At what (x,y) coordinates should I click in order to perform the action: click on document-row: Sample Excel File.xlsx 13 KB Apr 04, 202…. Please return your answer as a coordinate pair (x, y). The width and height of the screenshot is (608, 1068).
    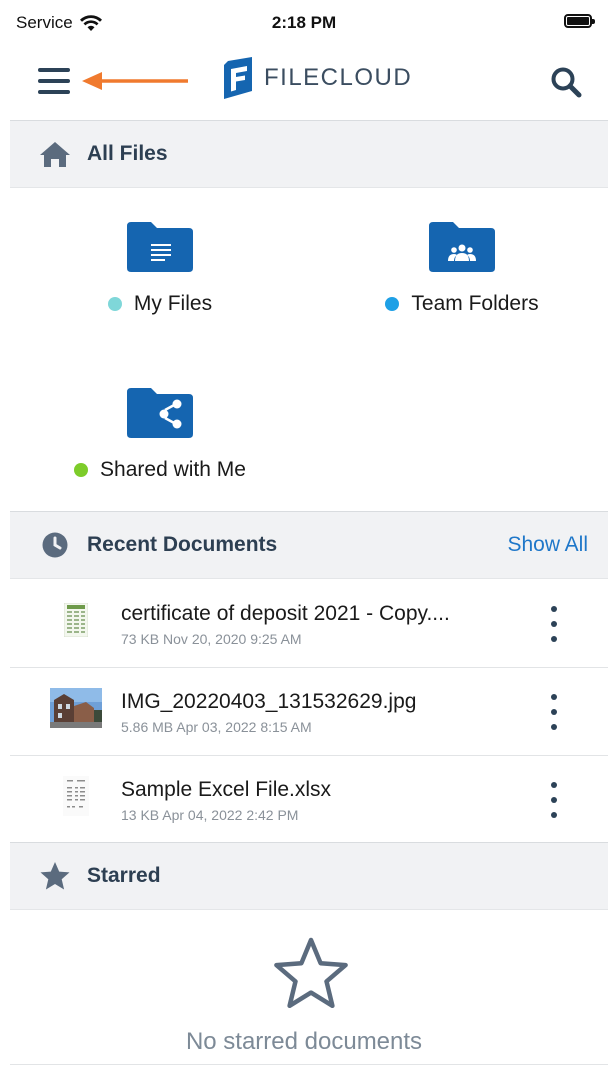
    Looking at the image, I should click on (309, 800).